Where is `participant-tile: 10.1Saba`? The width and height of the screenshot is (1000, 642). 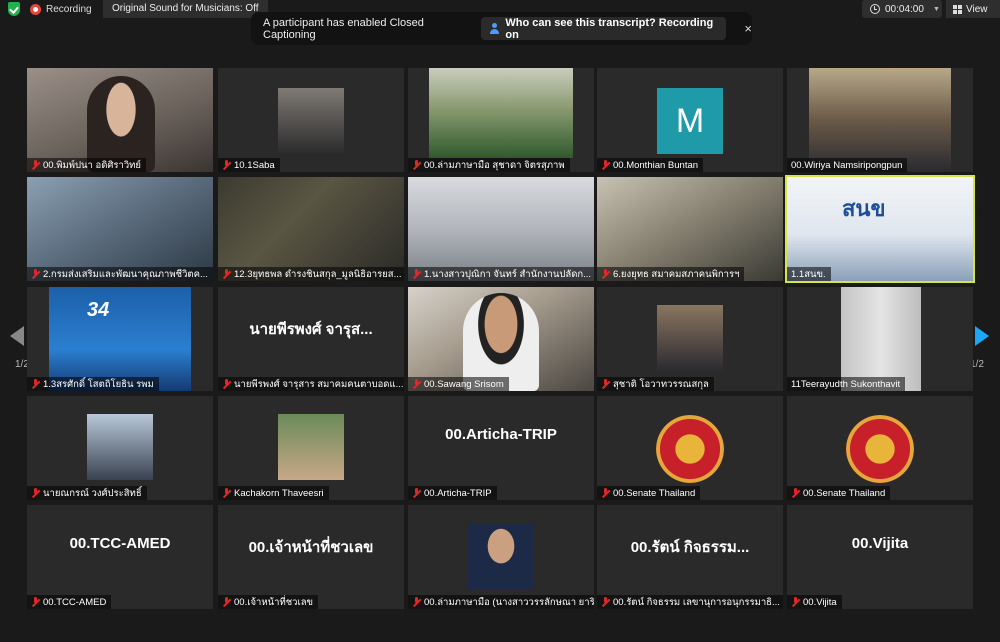
participant-tile: 10.1Saba is located at coordinates (311, 120).